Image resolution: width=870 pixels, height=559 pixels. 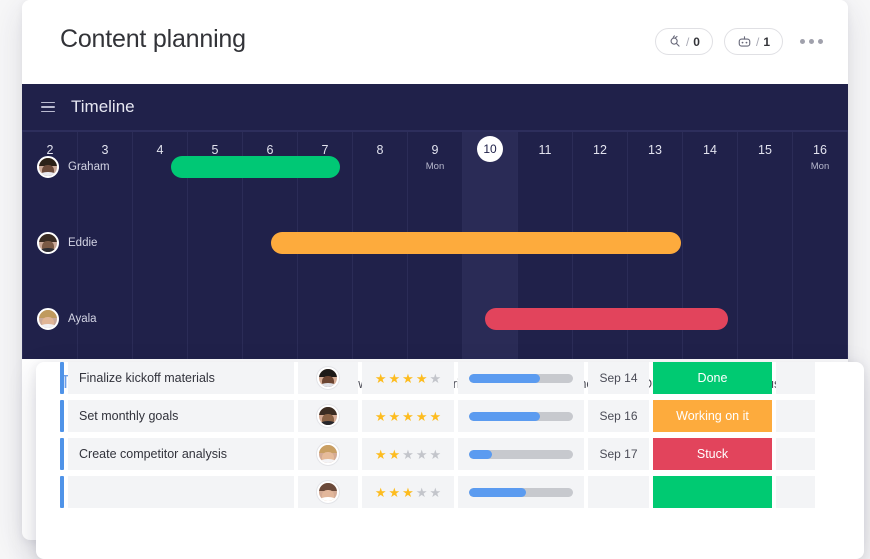 I want to click on robot-icon, so click(x=744, y=42).